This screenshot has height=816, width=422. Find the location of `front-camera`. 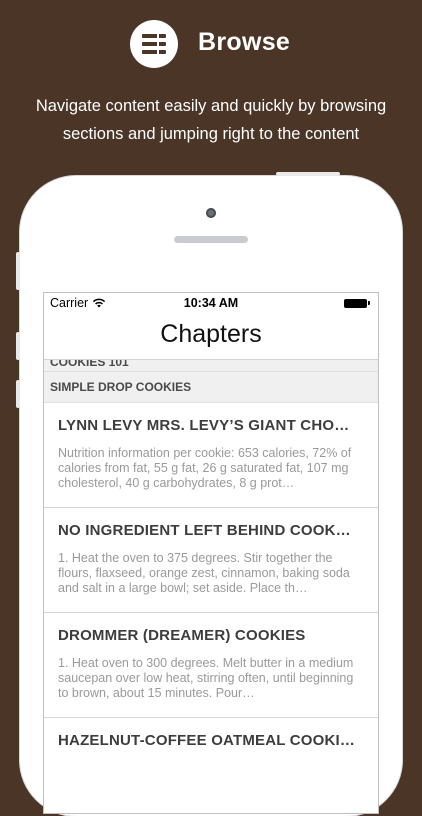

front-camera is located at coordinates (211, 213).